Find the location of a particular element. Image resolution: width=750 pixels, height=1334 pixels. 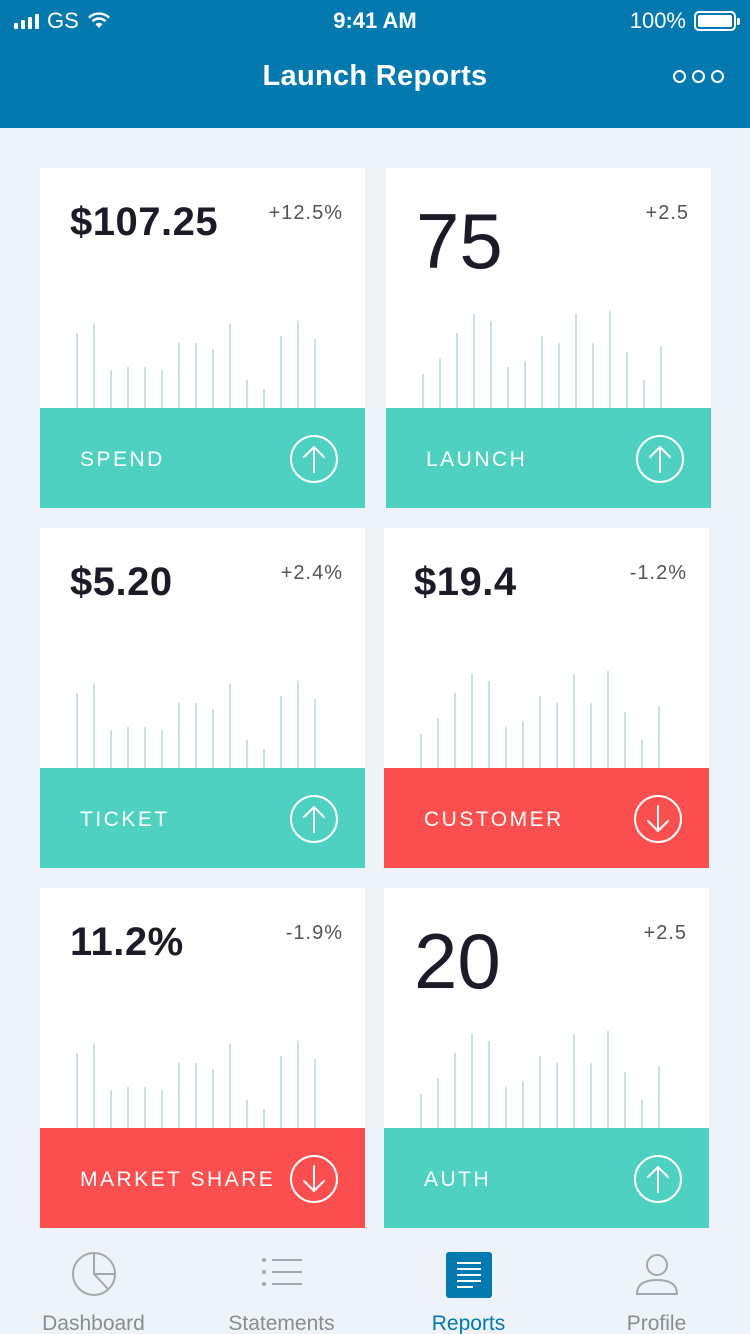

metric-delta: -1.9% is located at coordinates (314, 933).